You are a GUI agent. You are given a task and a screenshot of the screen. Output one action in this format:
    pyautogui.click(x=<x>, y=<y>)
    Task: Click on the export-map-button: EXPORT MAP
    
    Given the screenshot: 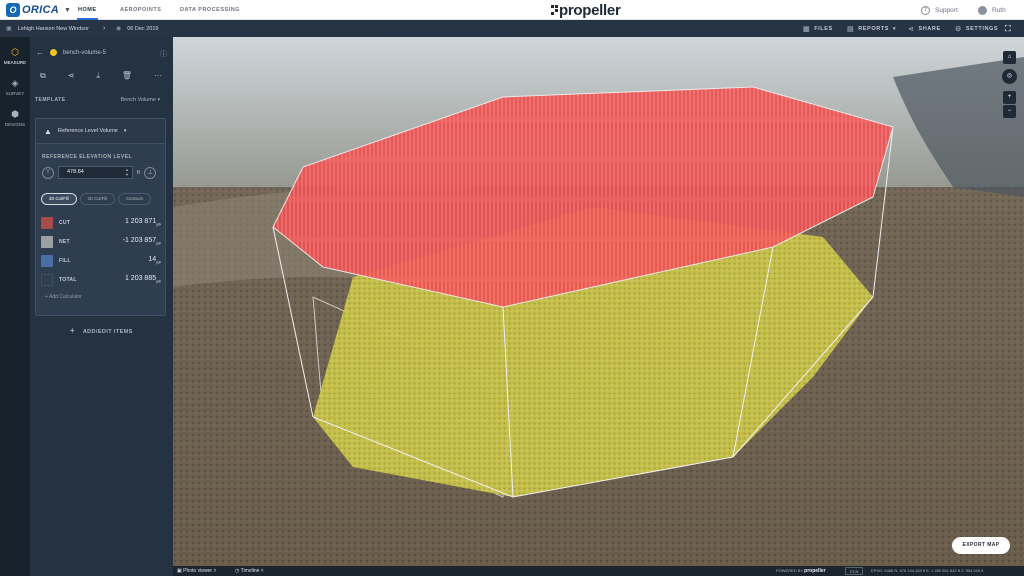 What is the action you would take?
    pyautogui.click(x=981, y=545)
    